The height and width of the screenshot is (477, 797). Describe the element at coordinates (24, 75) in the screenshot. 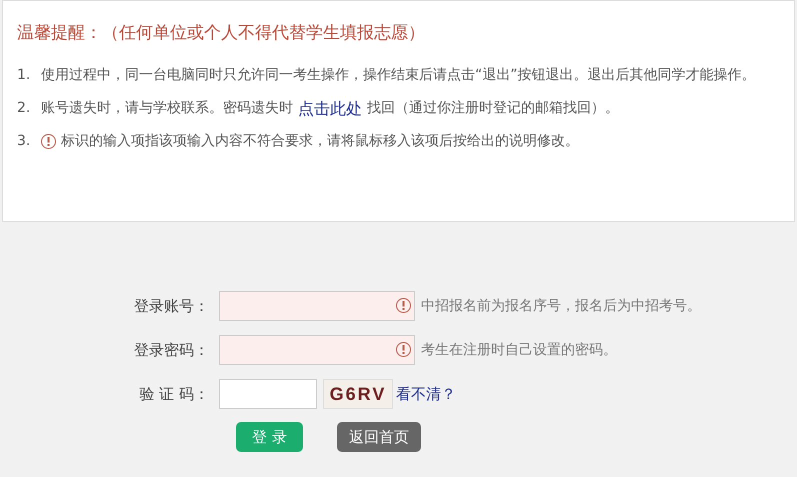

I see `item-number: 1.` at that location.